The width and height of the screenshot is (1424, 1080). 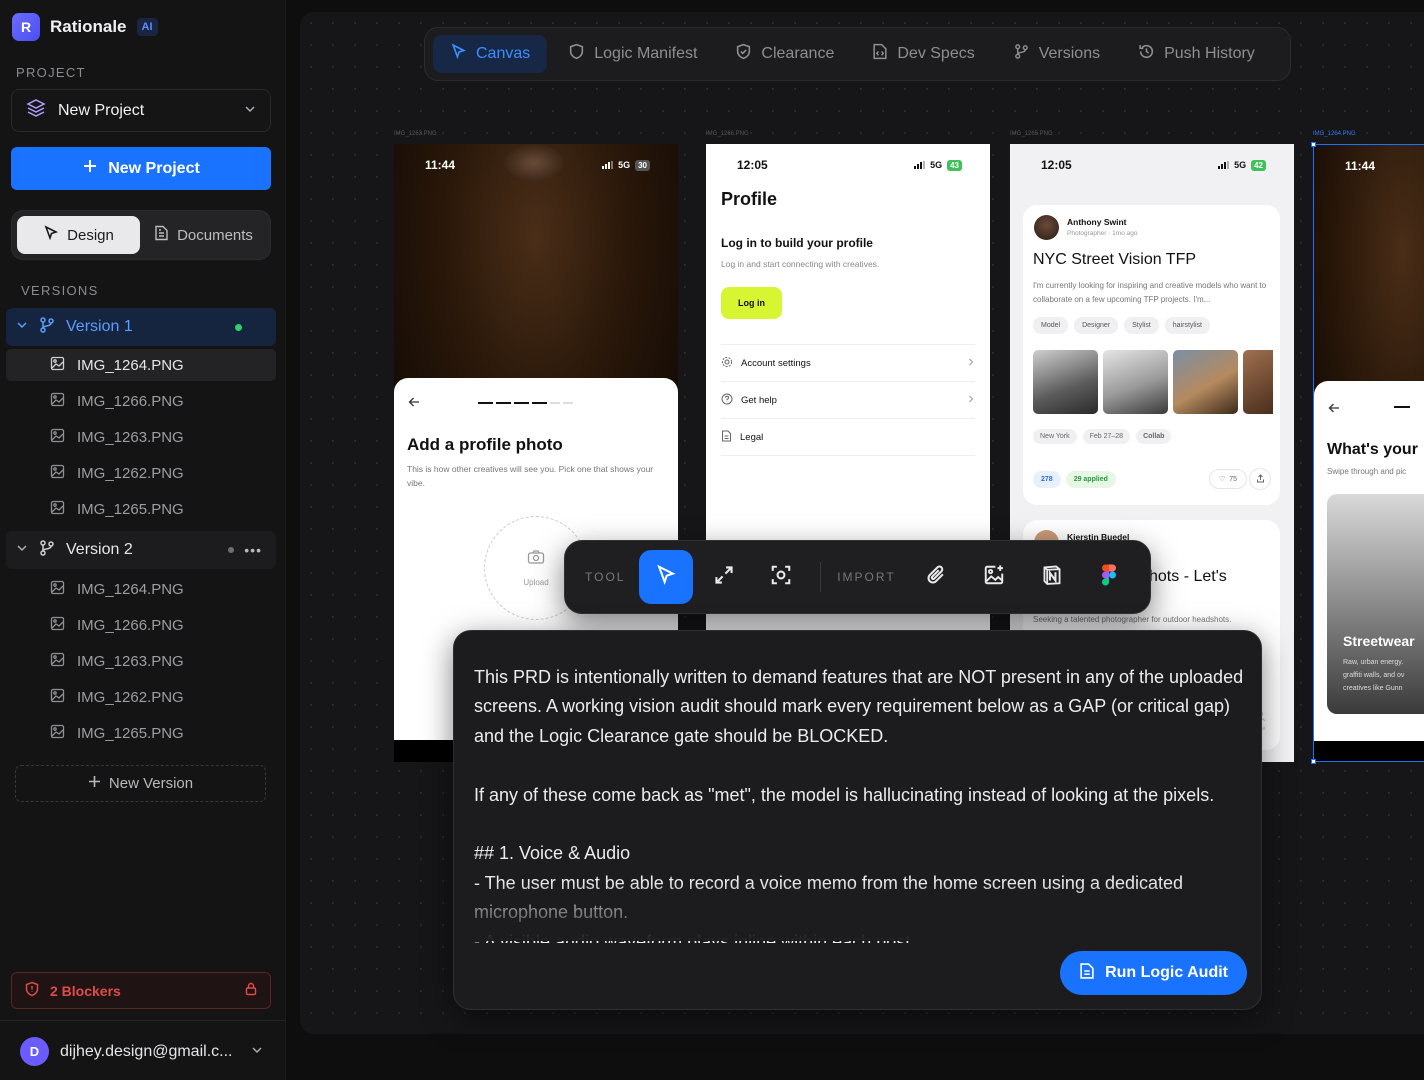 I want to click on blockers-badge: 2 Blockers, so click(x=141, y=990).